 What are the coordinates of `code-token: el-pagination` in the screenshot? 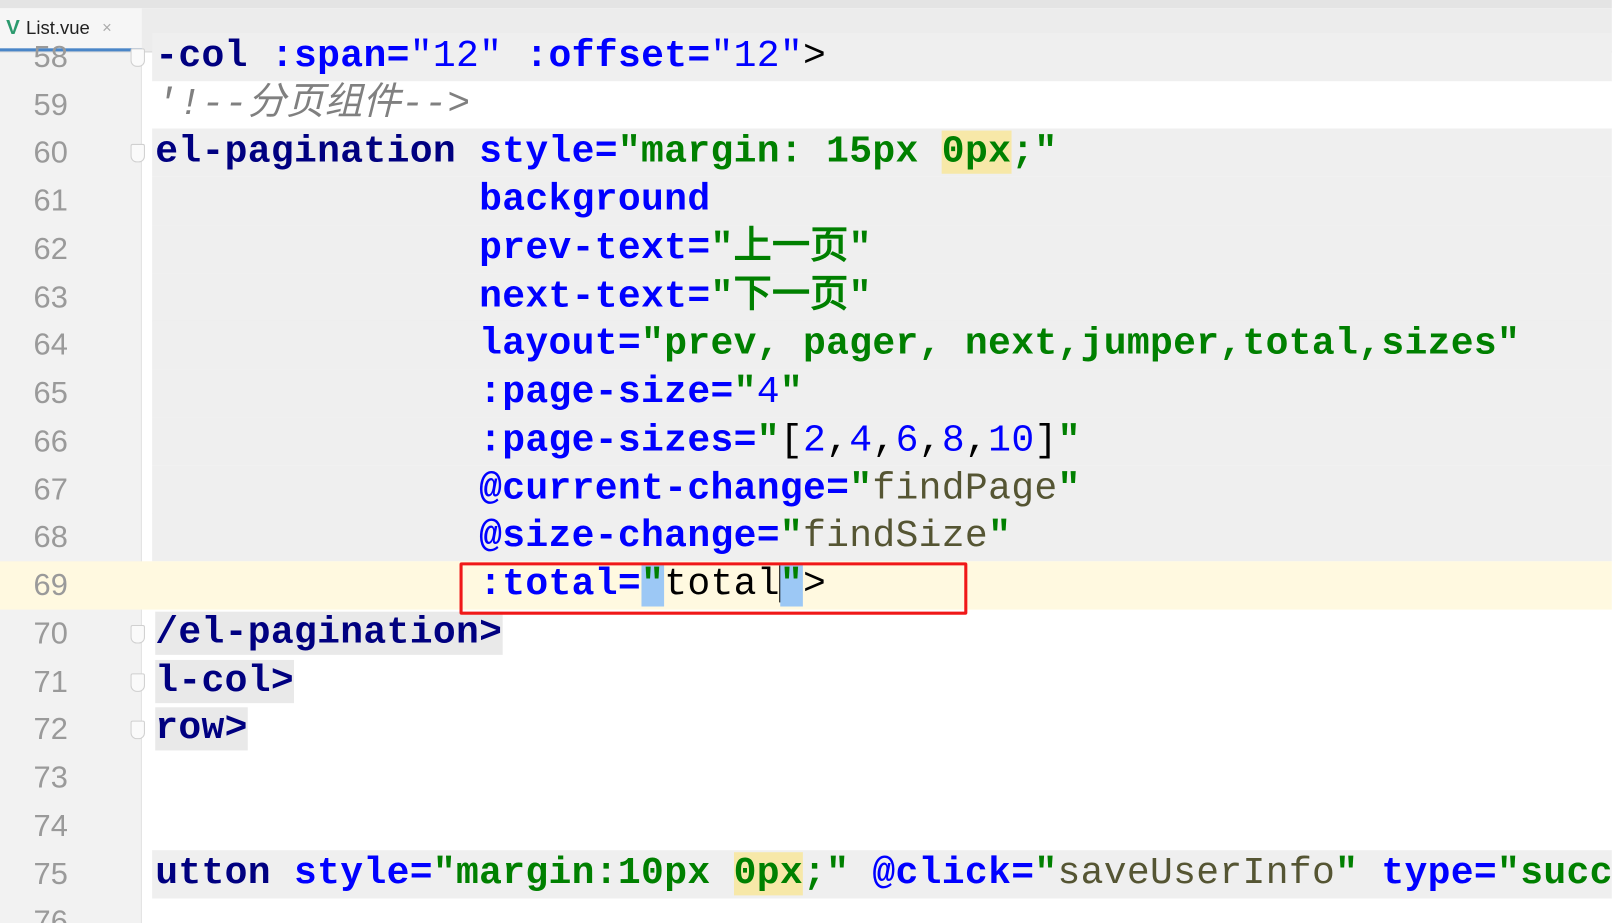 It's located at (317, 152).